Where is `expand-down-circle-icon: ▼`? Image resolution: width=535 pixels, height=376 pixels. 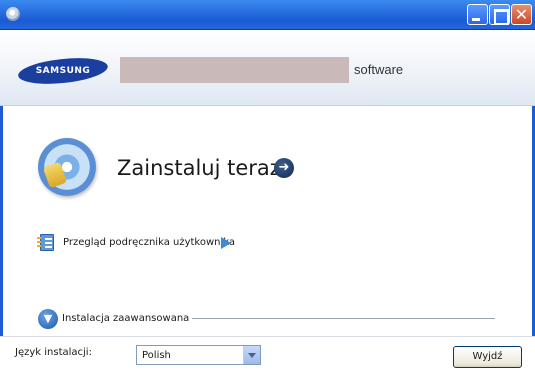 expand-down-circle-icon: ▼ is located at coordinates (48, 319).